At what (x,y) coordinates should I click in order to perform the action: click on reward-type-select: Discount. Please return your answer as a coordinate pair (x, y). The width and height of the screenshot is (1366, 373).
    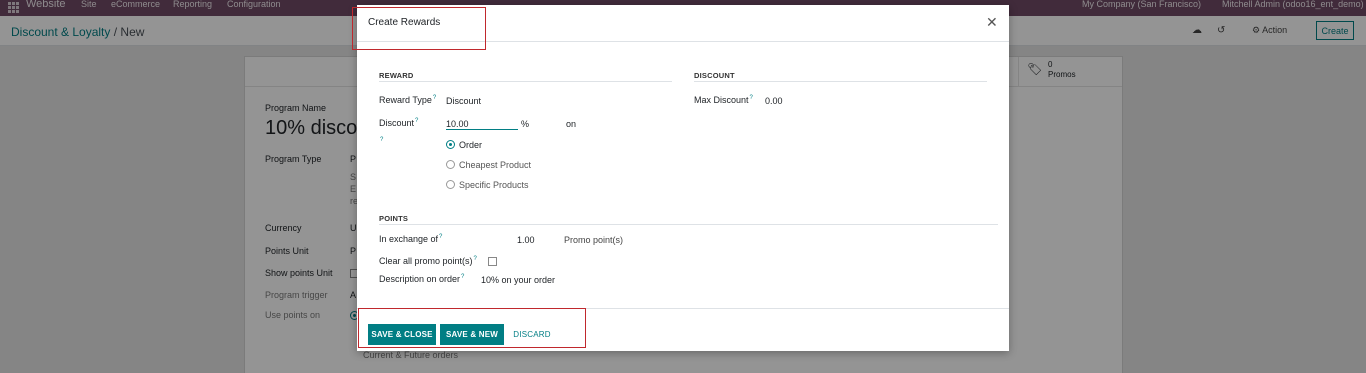
    Looking at the image, I should click on (463, 101).